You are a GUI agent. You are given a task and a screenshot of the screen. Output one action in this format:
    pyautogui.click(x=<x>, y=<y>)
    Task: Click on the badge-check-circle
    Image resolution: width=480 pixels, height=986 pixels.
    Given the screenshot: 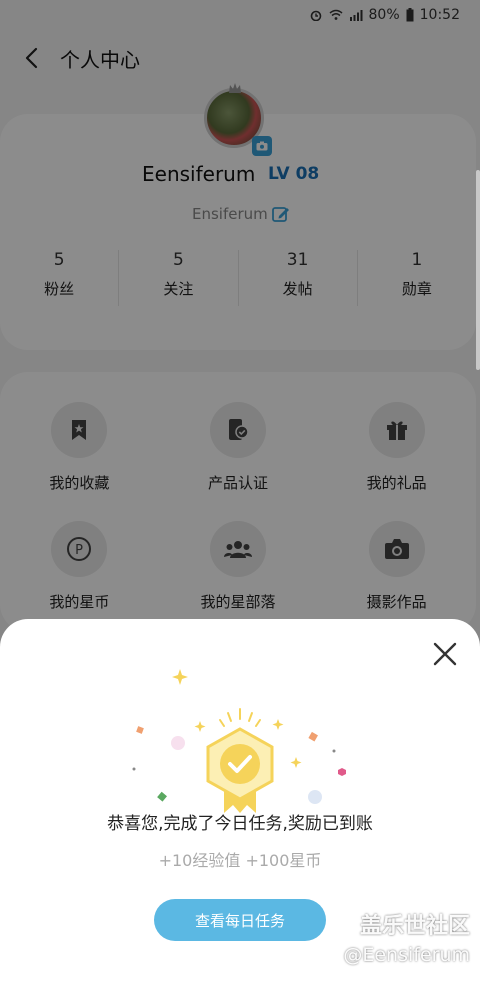 What is the action you would take?
    pyautogui.click(x=240, y=764)
    